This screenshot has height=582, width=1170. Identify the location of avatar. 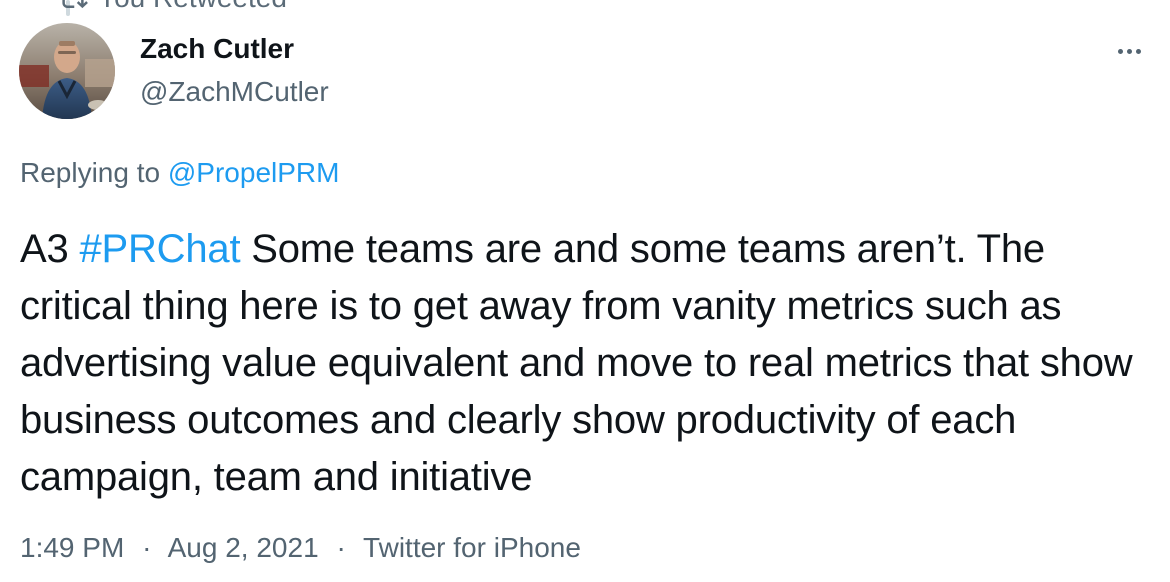
(67, 71).